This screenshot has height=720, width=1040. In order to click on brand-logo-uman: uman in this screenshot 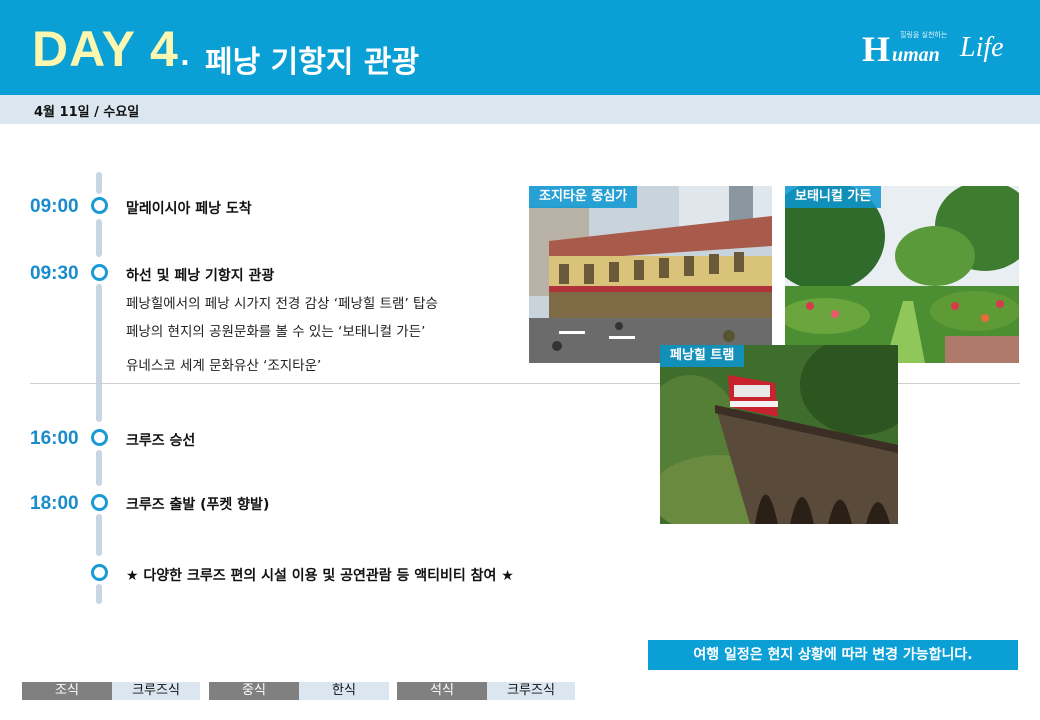, I will do `click(916, 55)`.